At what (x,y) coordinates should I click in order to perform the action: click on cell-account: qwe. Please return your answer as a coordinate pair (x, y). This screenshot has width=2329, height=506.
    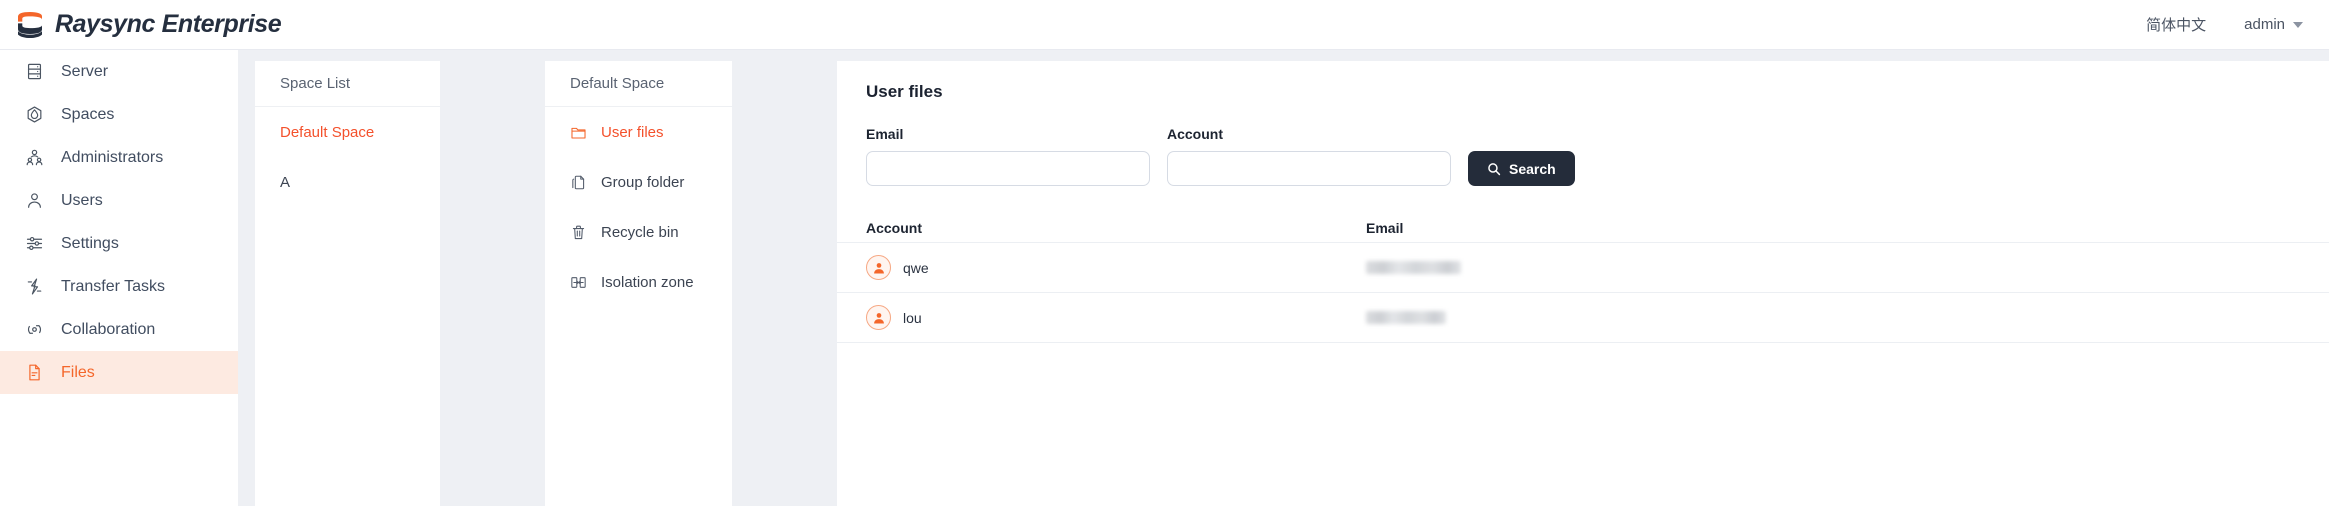
    Looking at the image, I should click on (1116, 267).